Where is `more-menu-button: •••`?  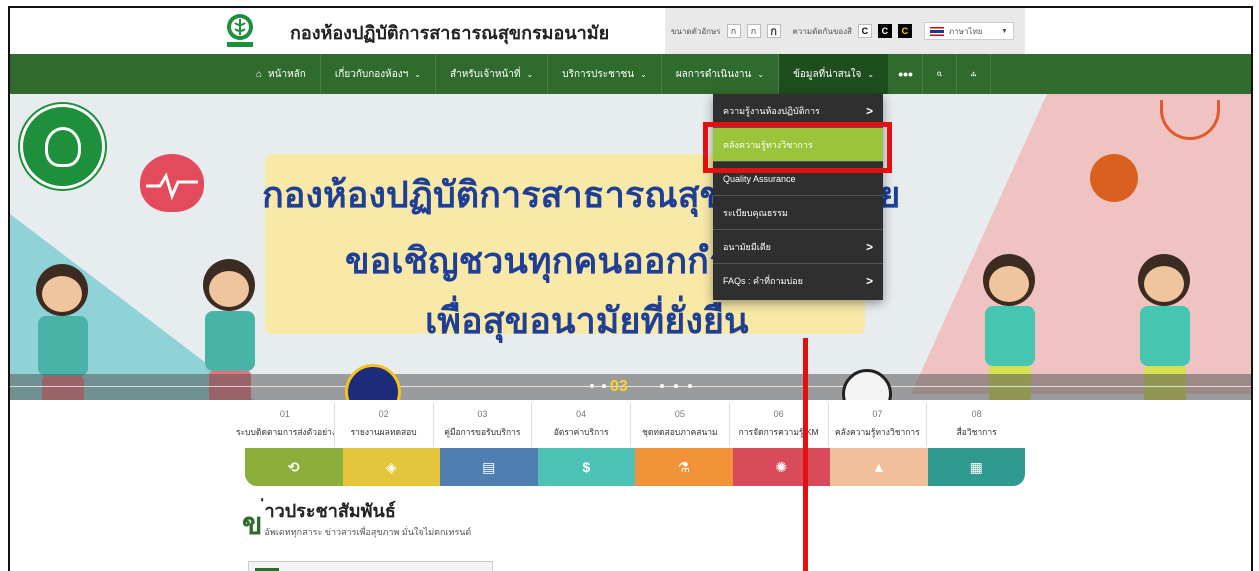 more-menu-button: ••• is located at coordinates (906, 74).